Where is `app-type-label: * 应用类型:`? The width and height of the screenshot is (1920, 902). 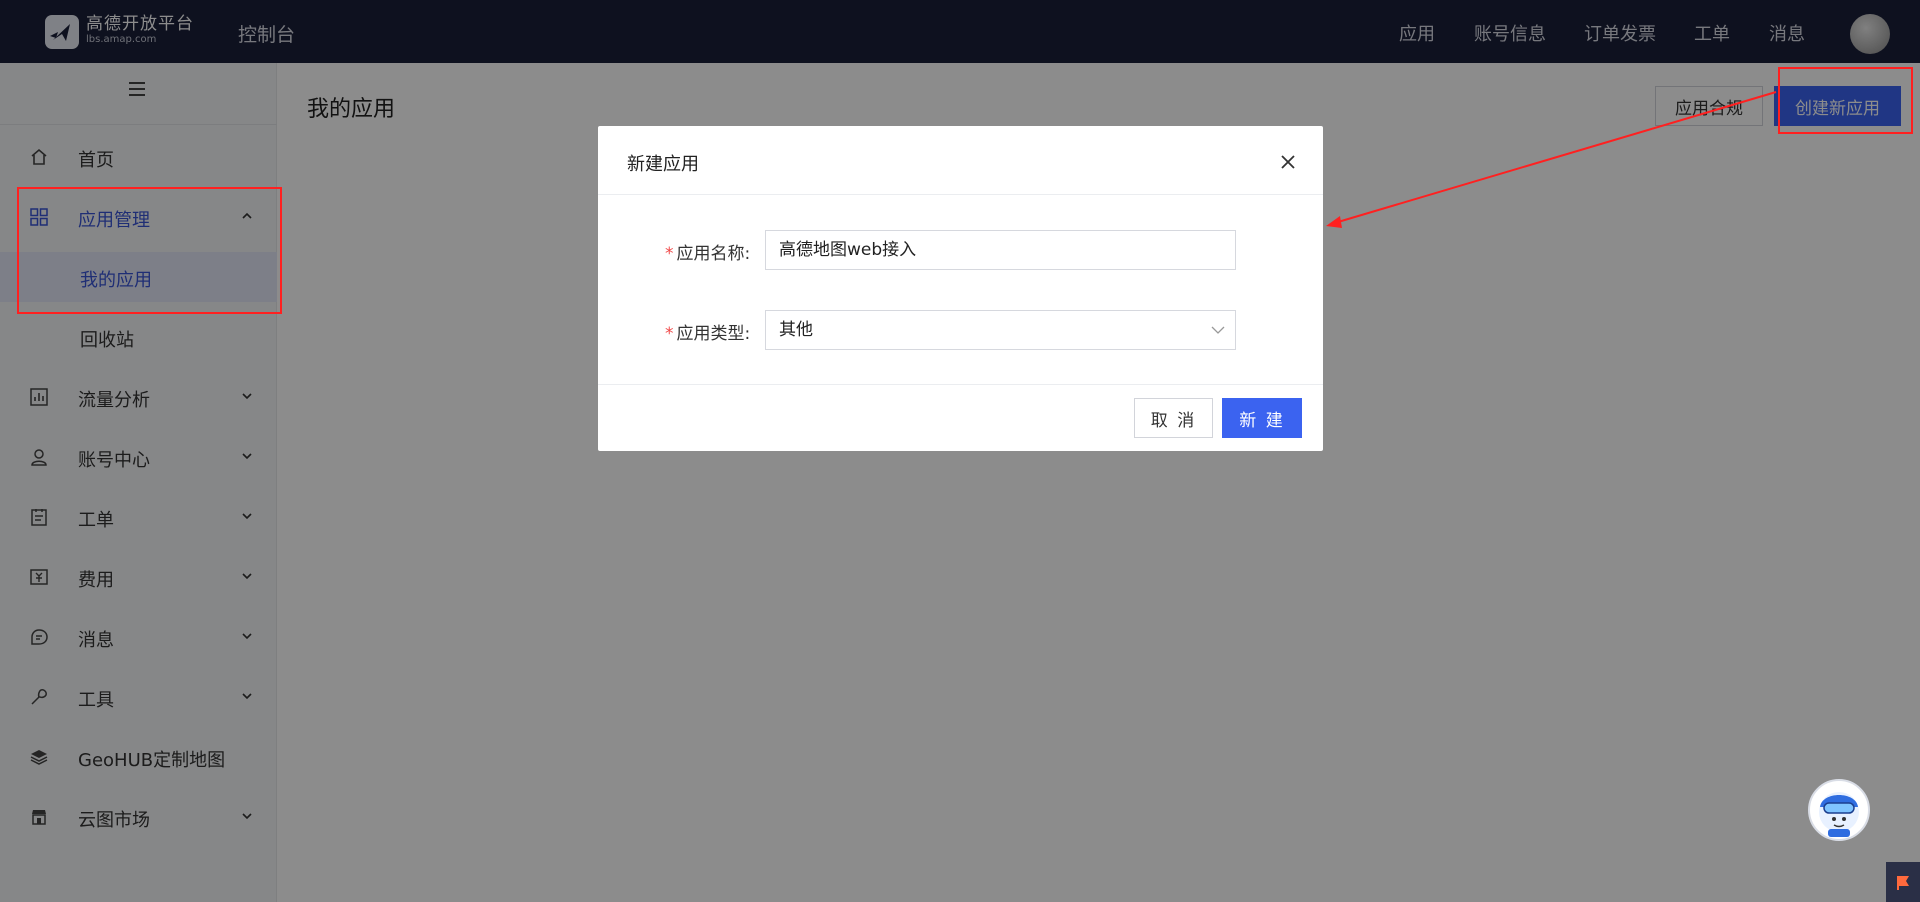 app-type-label: * 应用类型: is located at coordinates (707, 331).